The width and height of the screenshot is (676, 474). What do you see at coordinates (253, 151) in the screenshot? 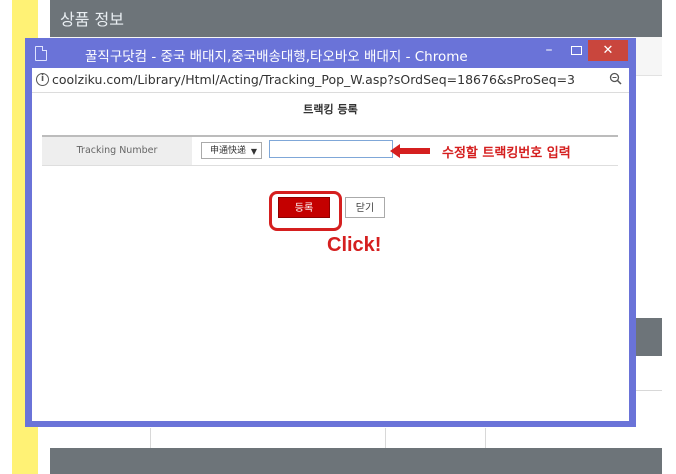
I see `dropdown-arrow-icon: ▼` at bounding box center [253, 151].